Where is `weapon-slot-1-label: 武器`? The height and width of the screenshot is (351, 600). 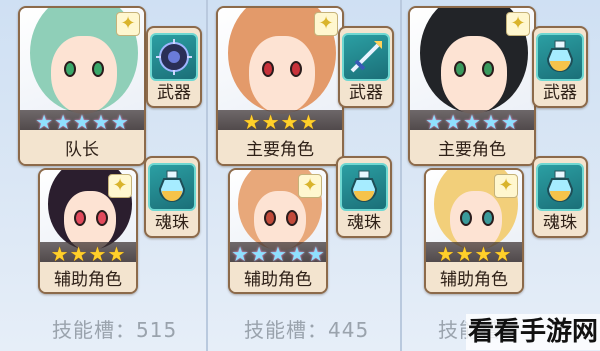
weapon-slot-1-label: 武器 is located at coordinates (174, 93).